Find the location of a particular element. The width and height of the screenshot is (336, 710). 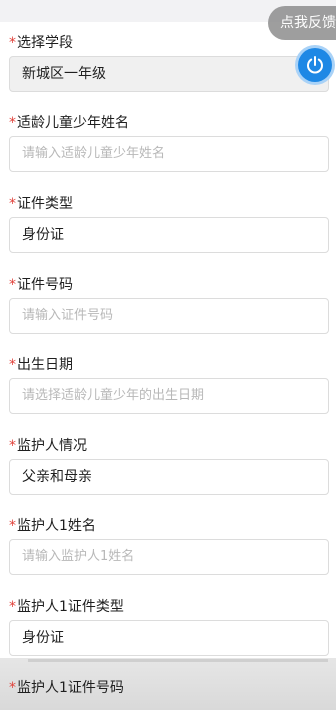

guardian1-id-type-select: 身份证 is located at coordinates (169, 638).